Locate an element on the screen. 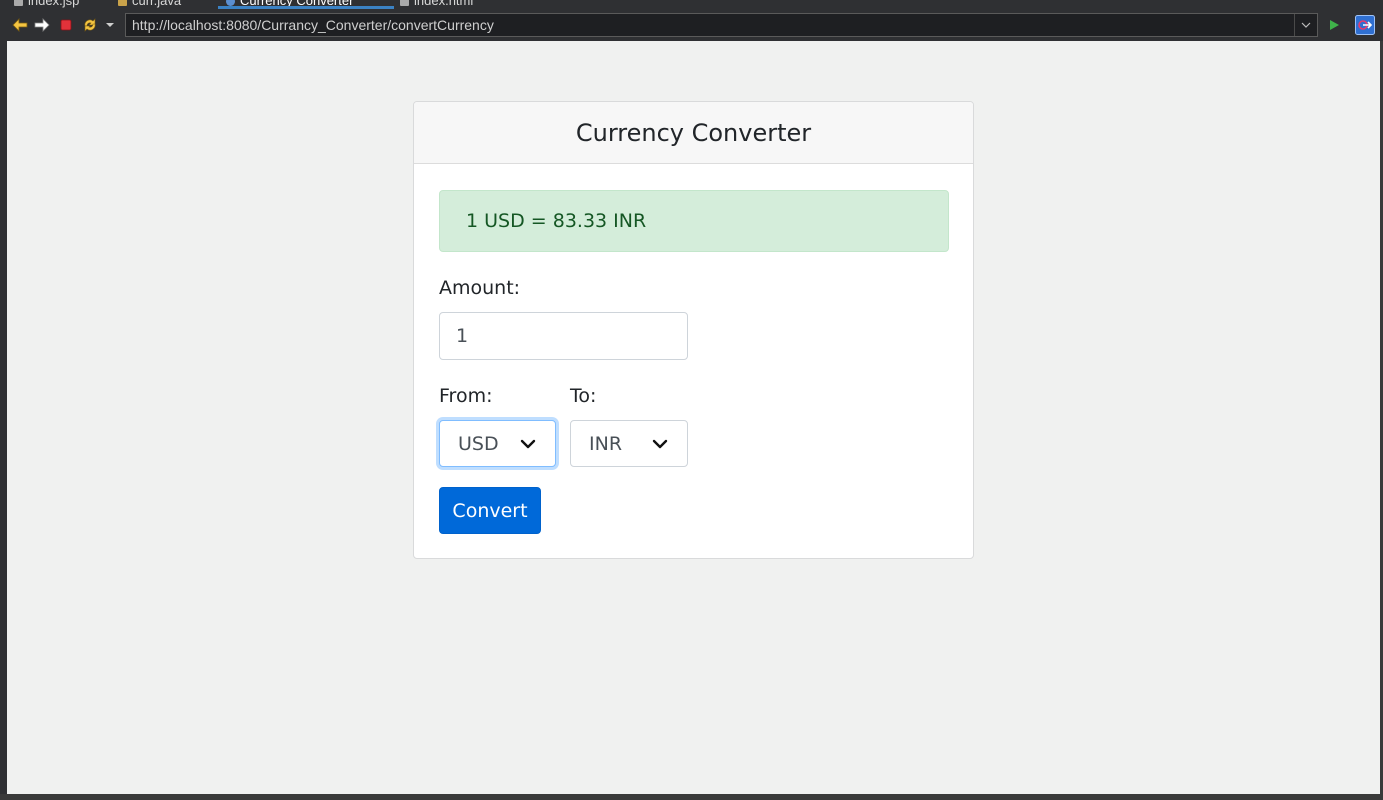 The height and width of the screenshot is (800, 1383). tab-index-html: index.html is located at coordinates (436, 4).